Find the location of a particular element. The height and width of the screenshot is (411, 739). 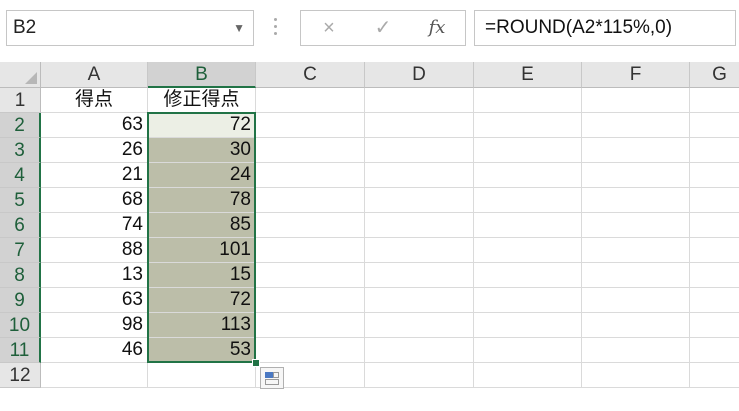

row-header-9: 9 is located at coordinates (20, 300).